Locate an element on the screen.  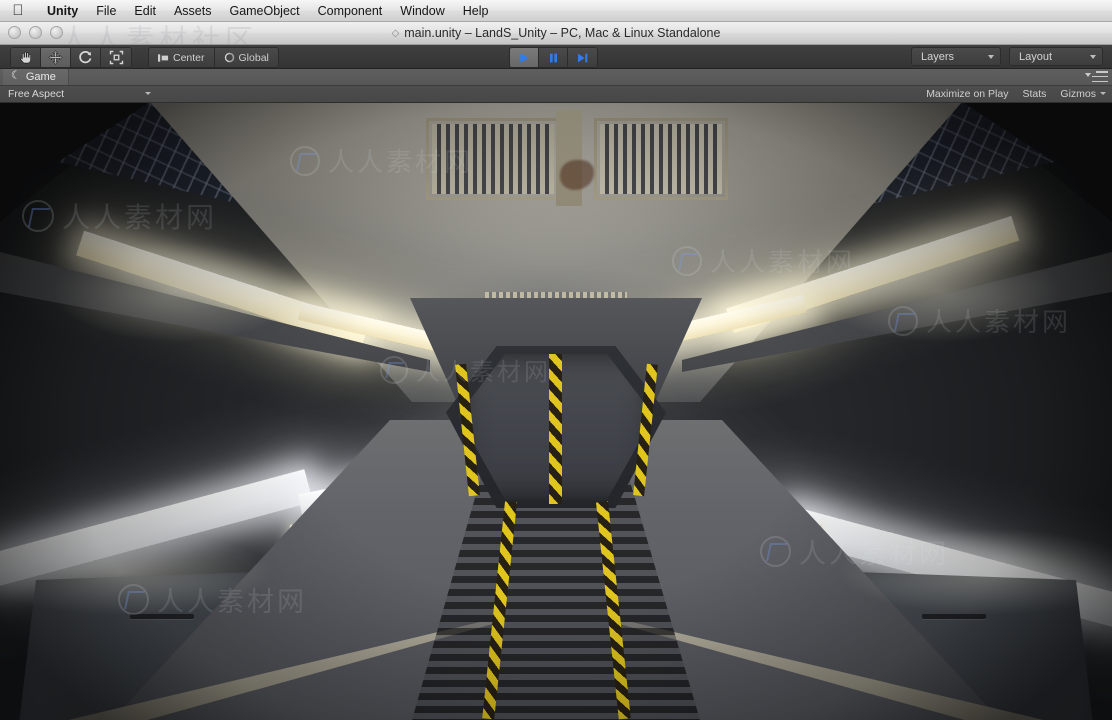
layers-dropdown: Layers is located at coordinates (956, 56).